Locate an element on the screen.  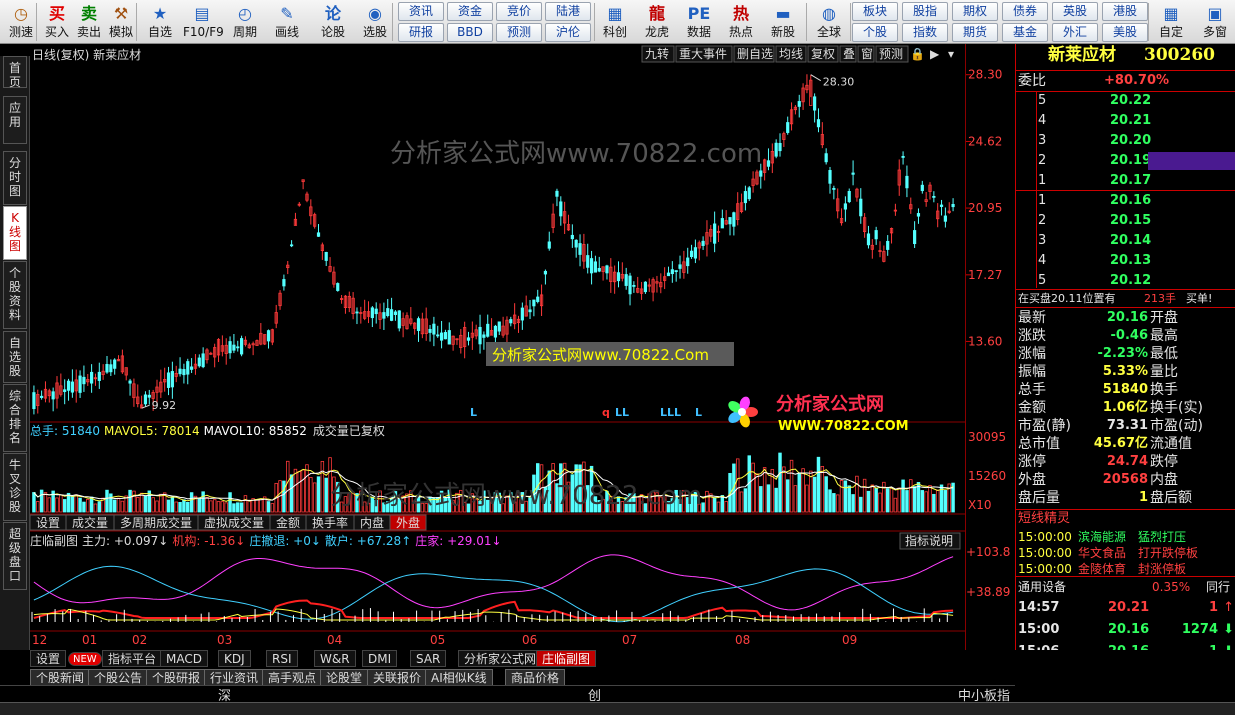
arrow-icon: ▶ is located at coordinates (935, 54).